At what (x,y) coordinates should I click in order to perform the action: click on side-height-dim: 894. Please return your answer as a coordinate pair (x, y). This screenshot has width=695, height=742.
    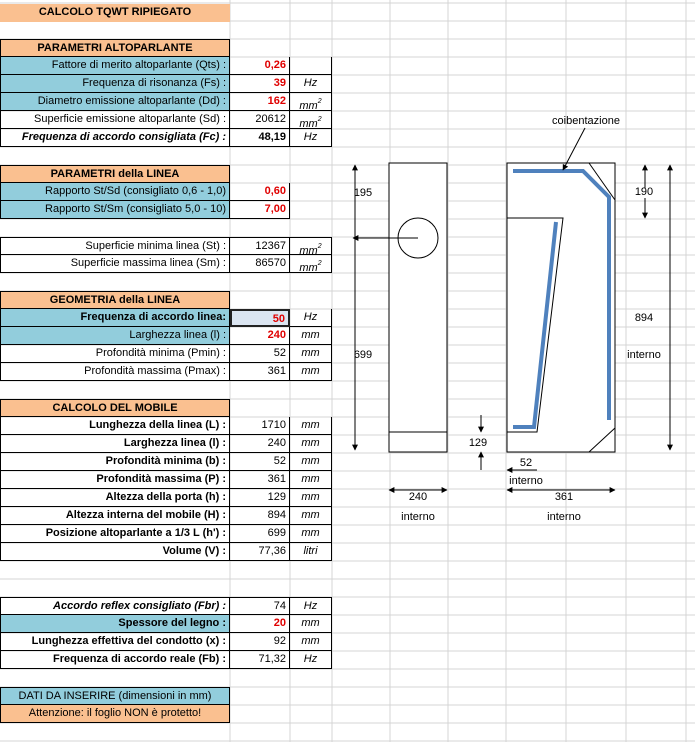
    Looking at the image, I should click on (644, 318).